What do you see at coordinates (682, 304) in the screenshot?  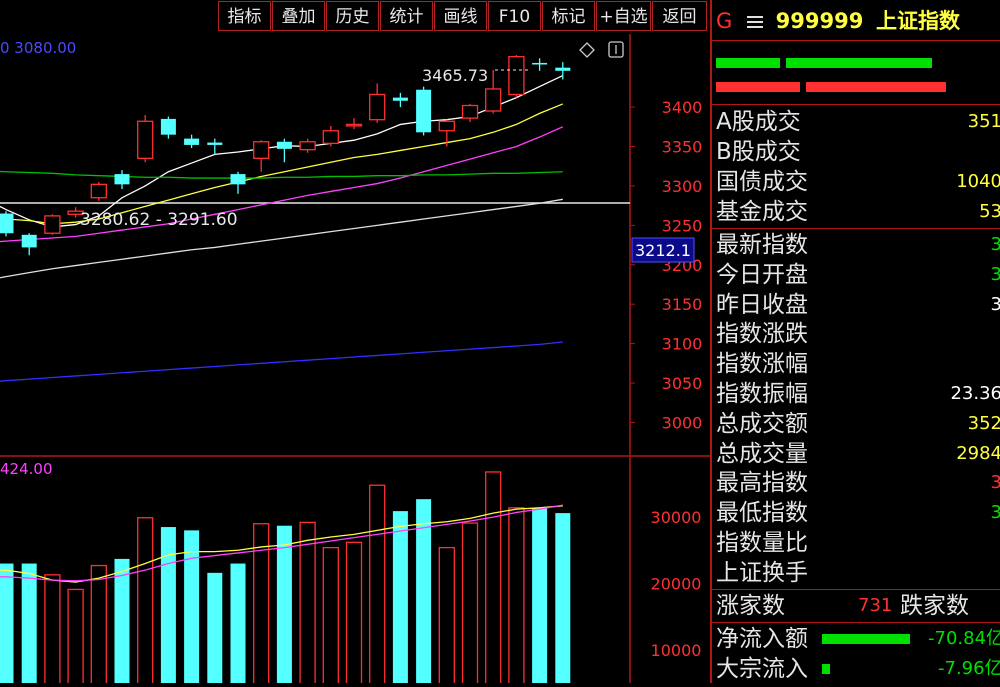 I see `price-tick-label: 3150` at bounding box center [682, 304].